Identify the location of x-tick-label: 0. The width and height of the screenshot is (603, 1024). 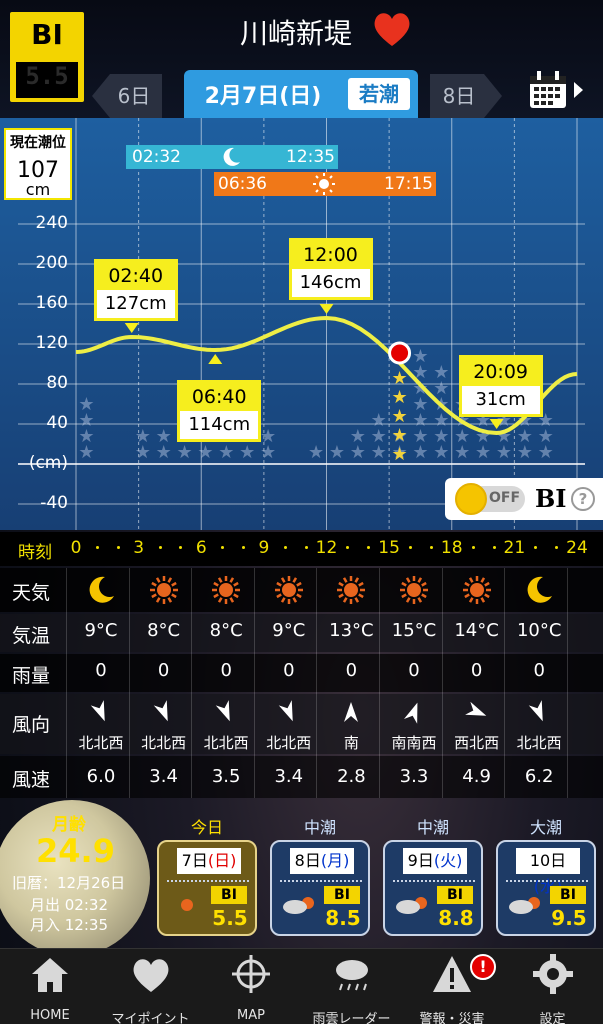
(76, 548).